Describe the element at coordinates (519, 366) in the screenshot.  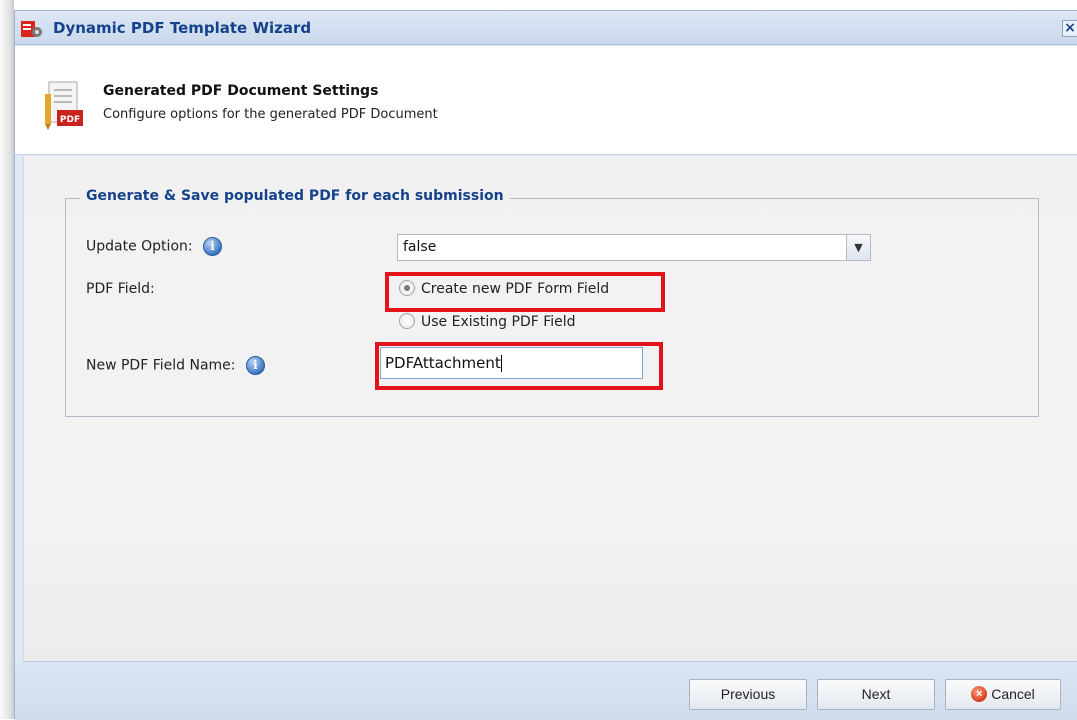
I see `highlight-box-input` at that location.